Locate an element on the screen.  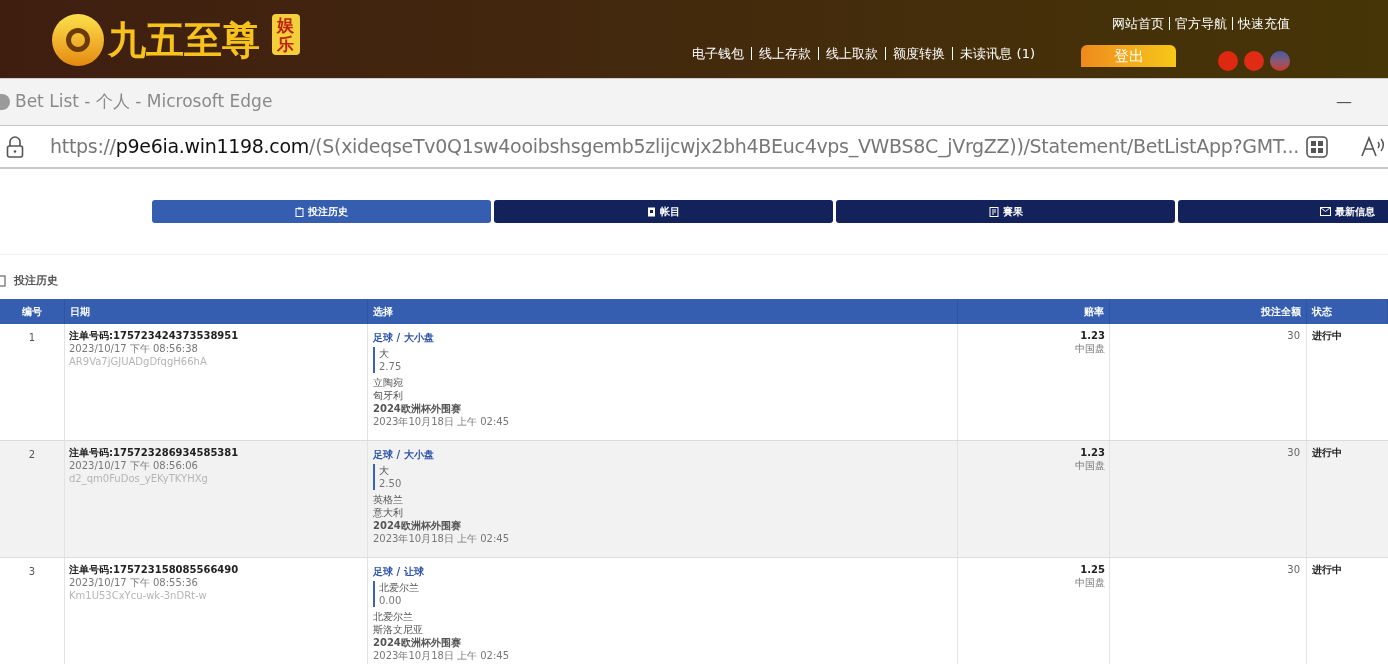
mail-icon is located at coordinates (1325, 211).